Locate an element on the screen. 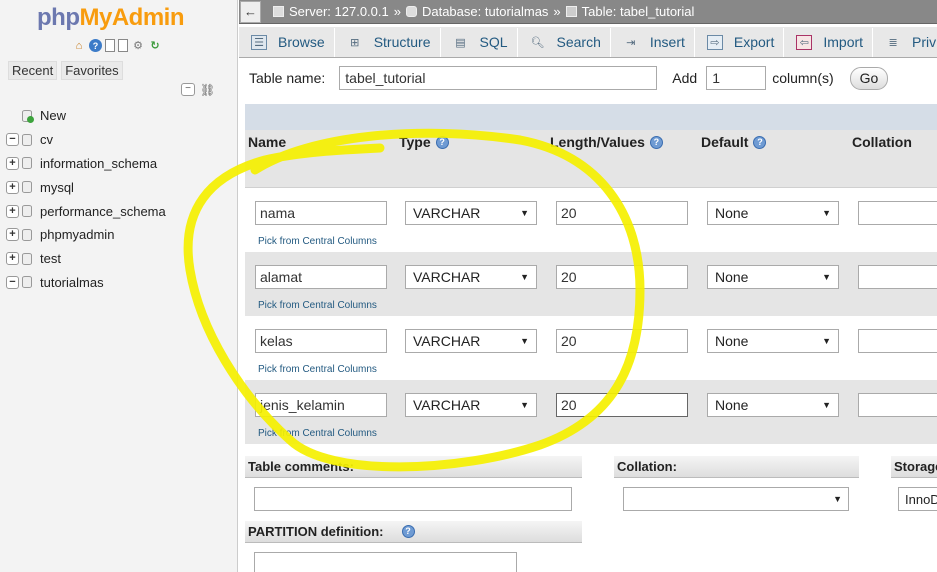 The image size is (937, 572). favorites-tab: Favorites is located at coordinates (92, 70).